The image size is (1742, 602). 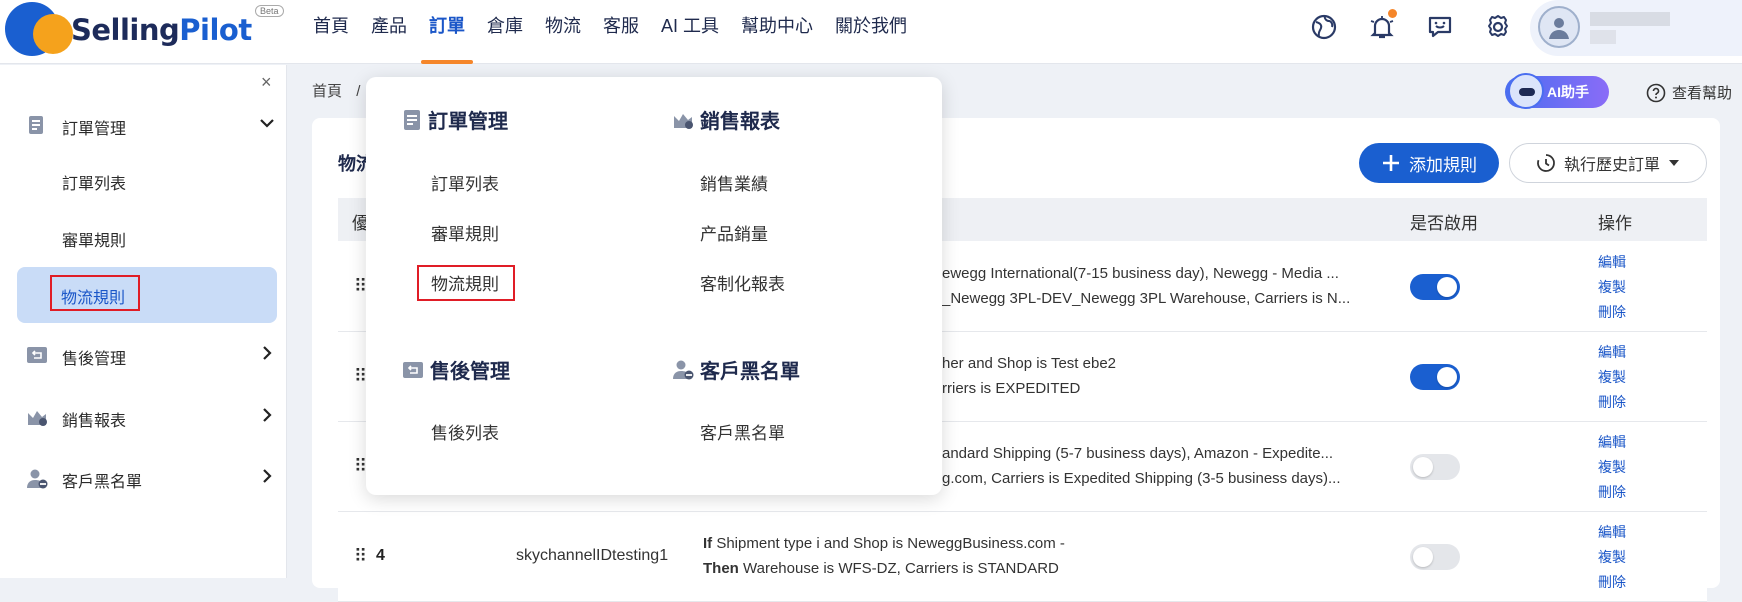 I want to click on menu-item-custom-report: 客制化報表, so click(x=742, y=282).